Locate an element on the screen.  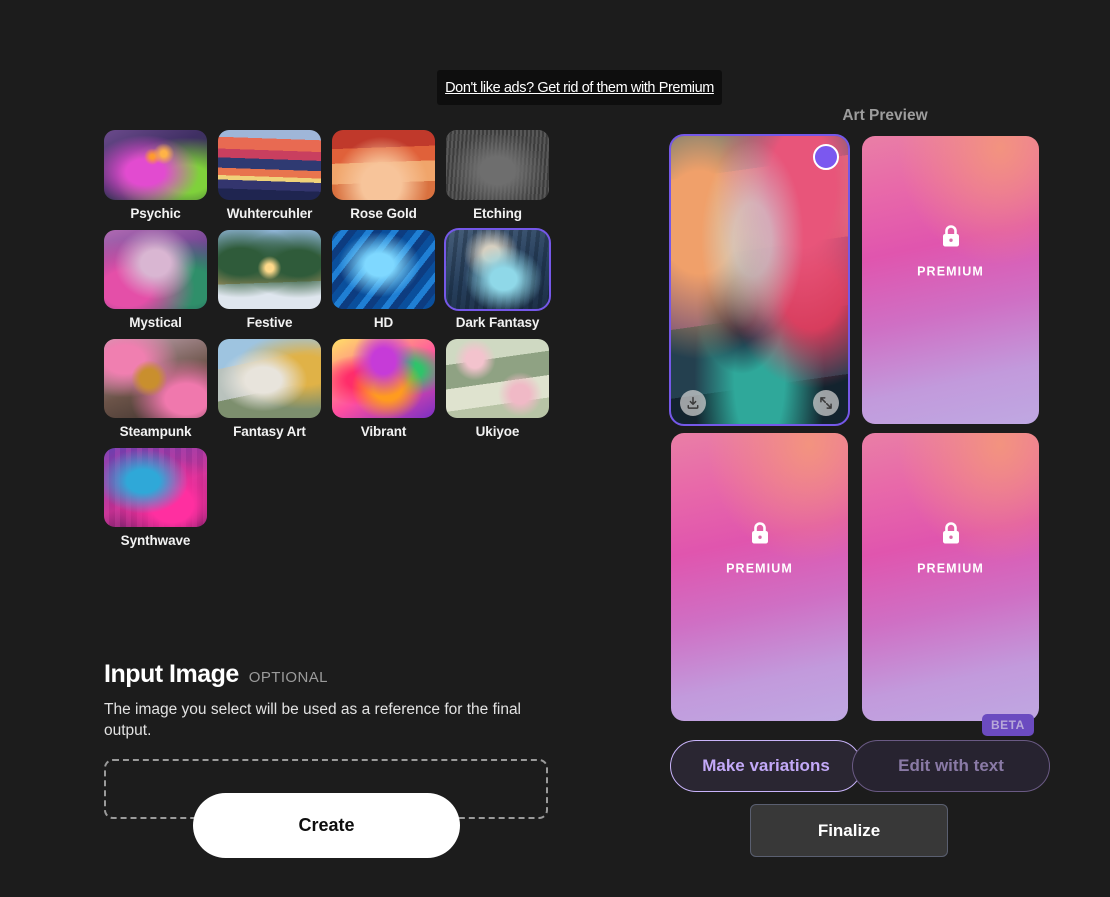
style-option-ukiyoe: Ukiyoe is located at coordinates (497, 389).